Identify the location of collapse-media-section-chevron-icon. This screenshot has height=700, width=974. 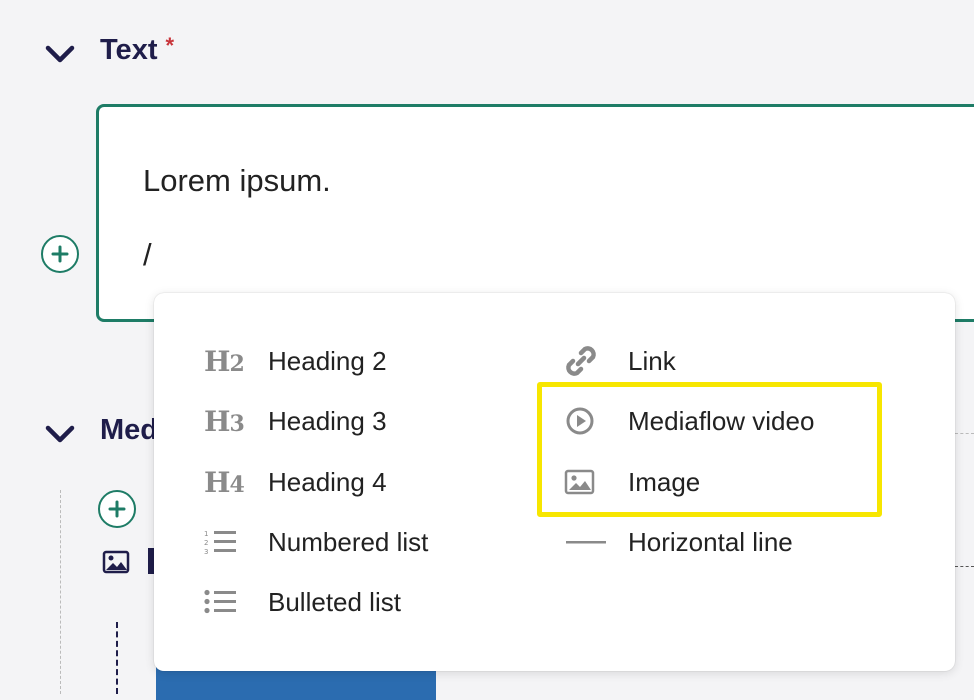
(60, 434).